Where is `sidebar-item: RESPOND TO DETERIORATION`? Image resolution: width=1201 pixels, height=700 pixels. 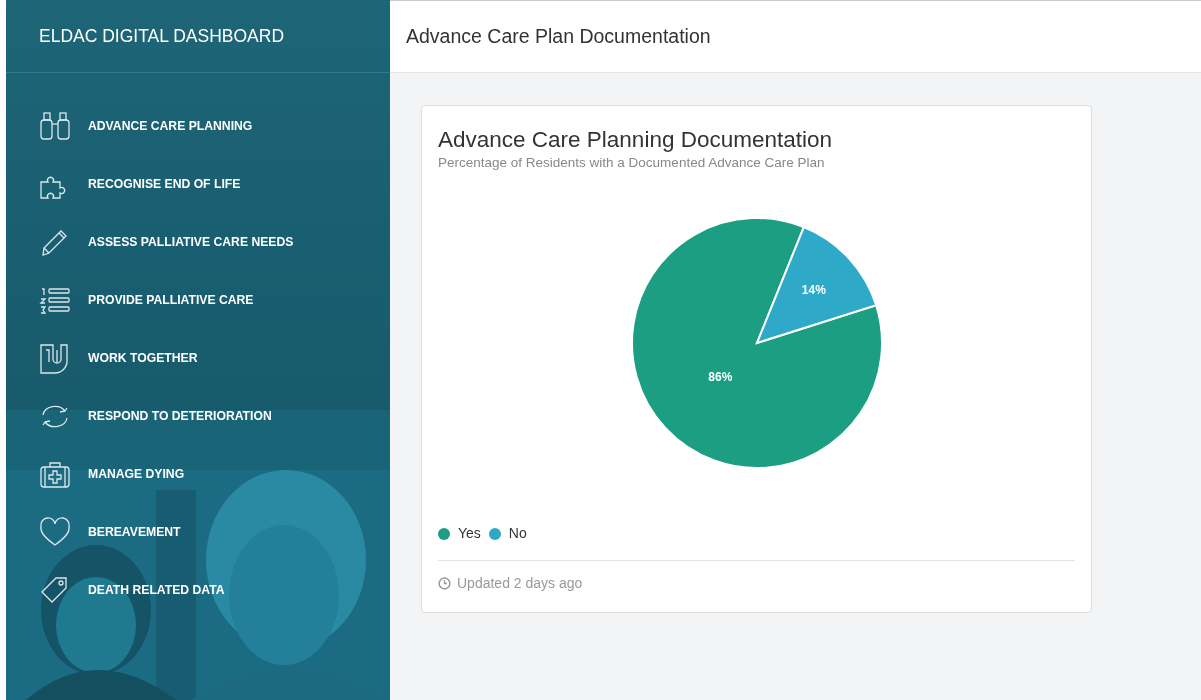 sidebar-item: RESPOND TO DETERIORATION is located at coordinates (198, 416).